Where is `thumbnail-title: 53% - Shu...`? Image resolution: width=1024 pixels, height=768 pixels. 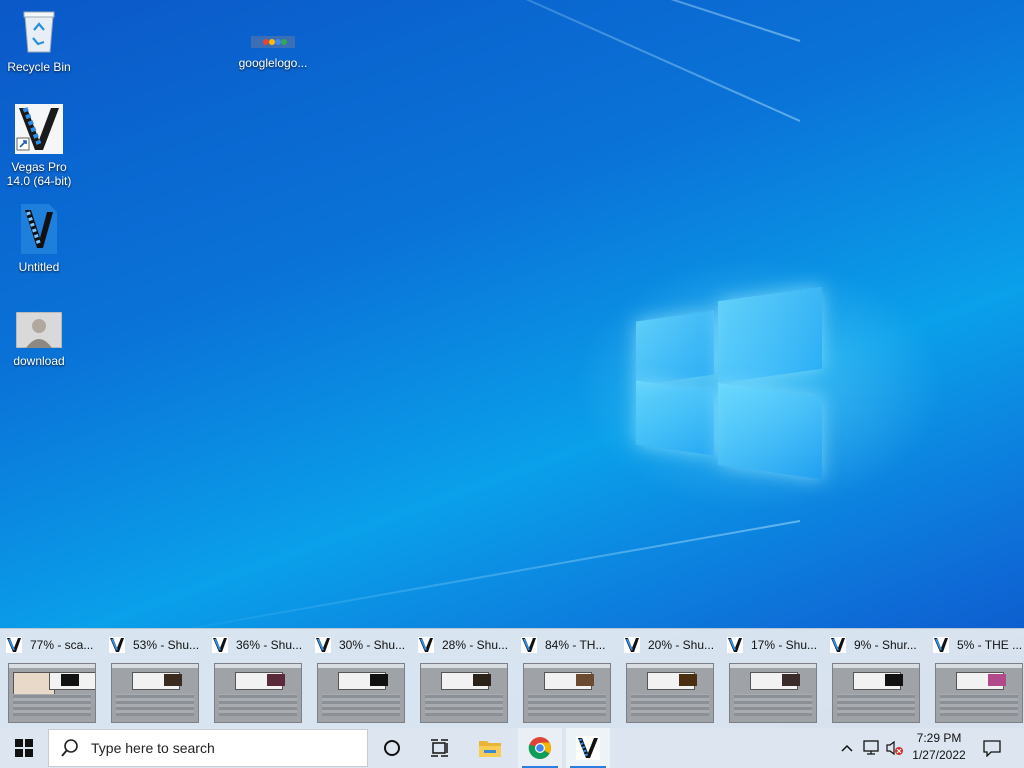
thumbnail-title: 53% - Shu... is located at coordinates (166, 645).